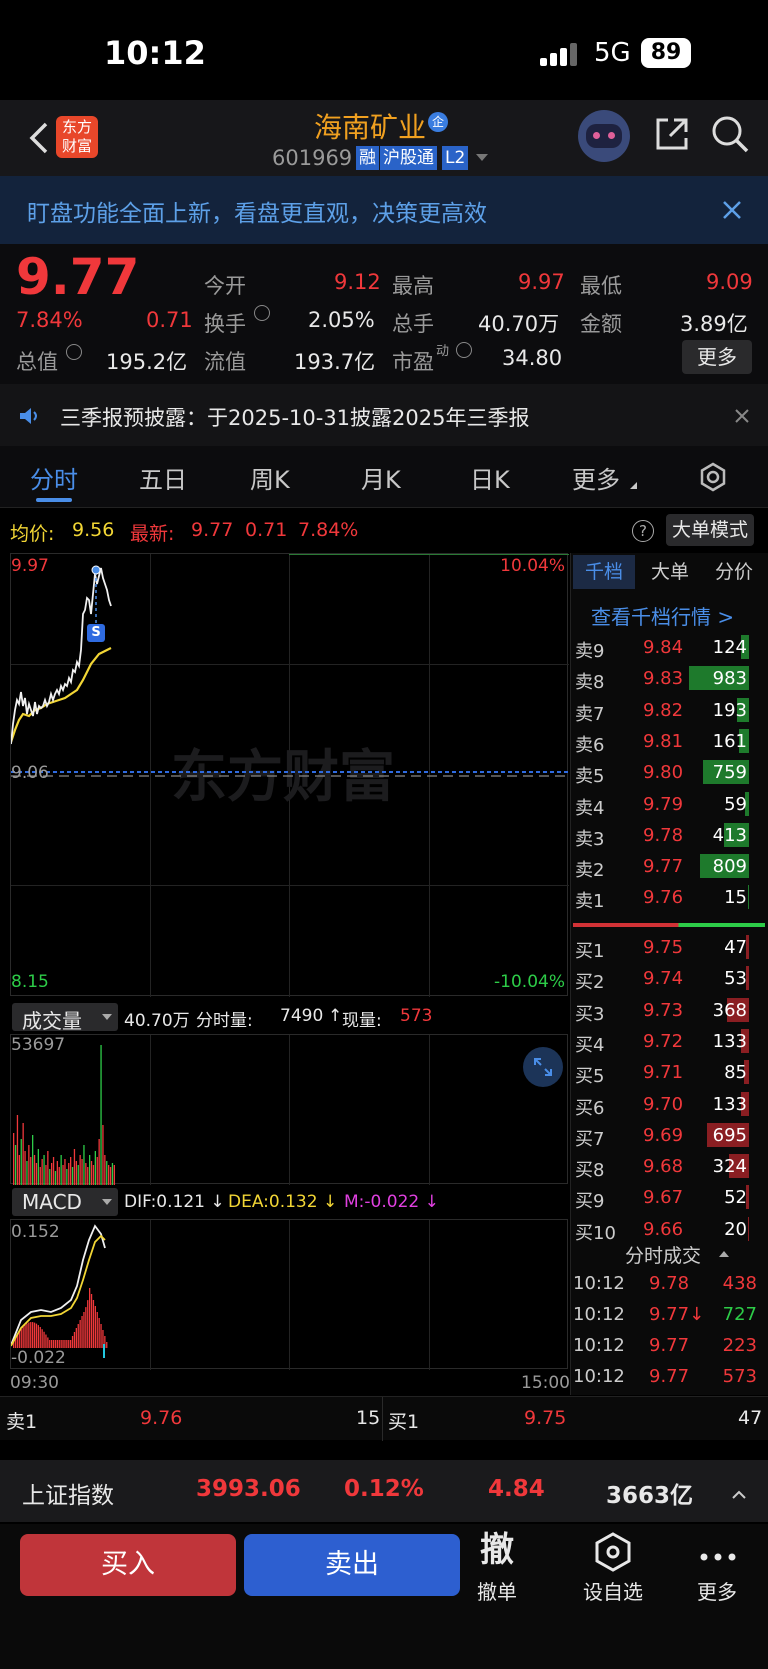 The height and width of the screenshot is (1669, 768). I want to click on notice-bar: 三季报预披露：于2025-10-31披露2025年三季报, so click(384, 415).